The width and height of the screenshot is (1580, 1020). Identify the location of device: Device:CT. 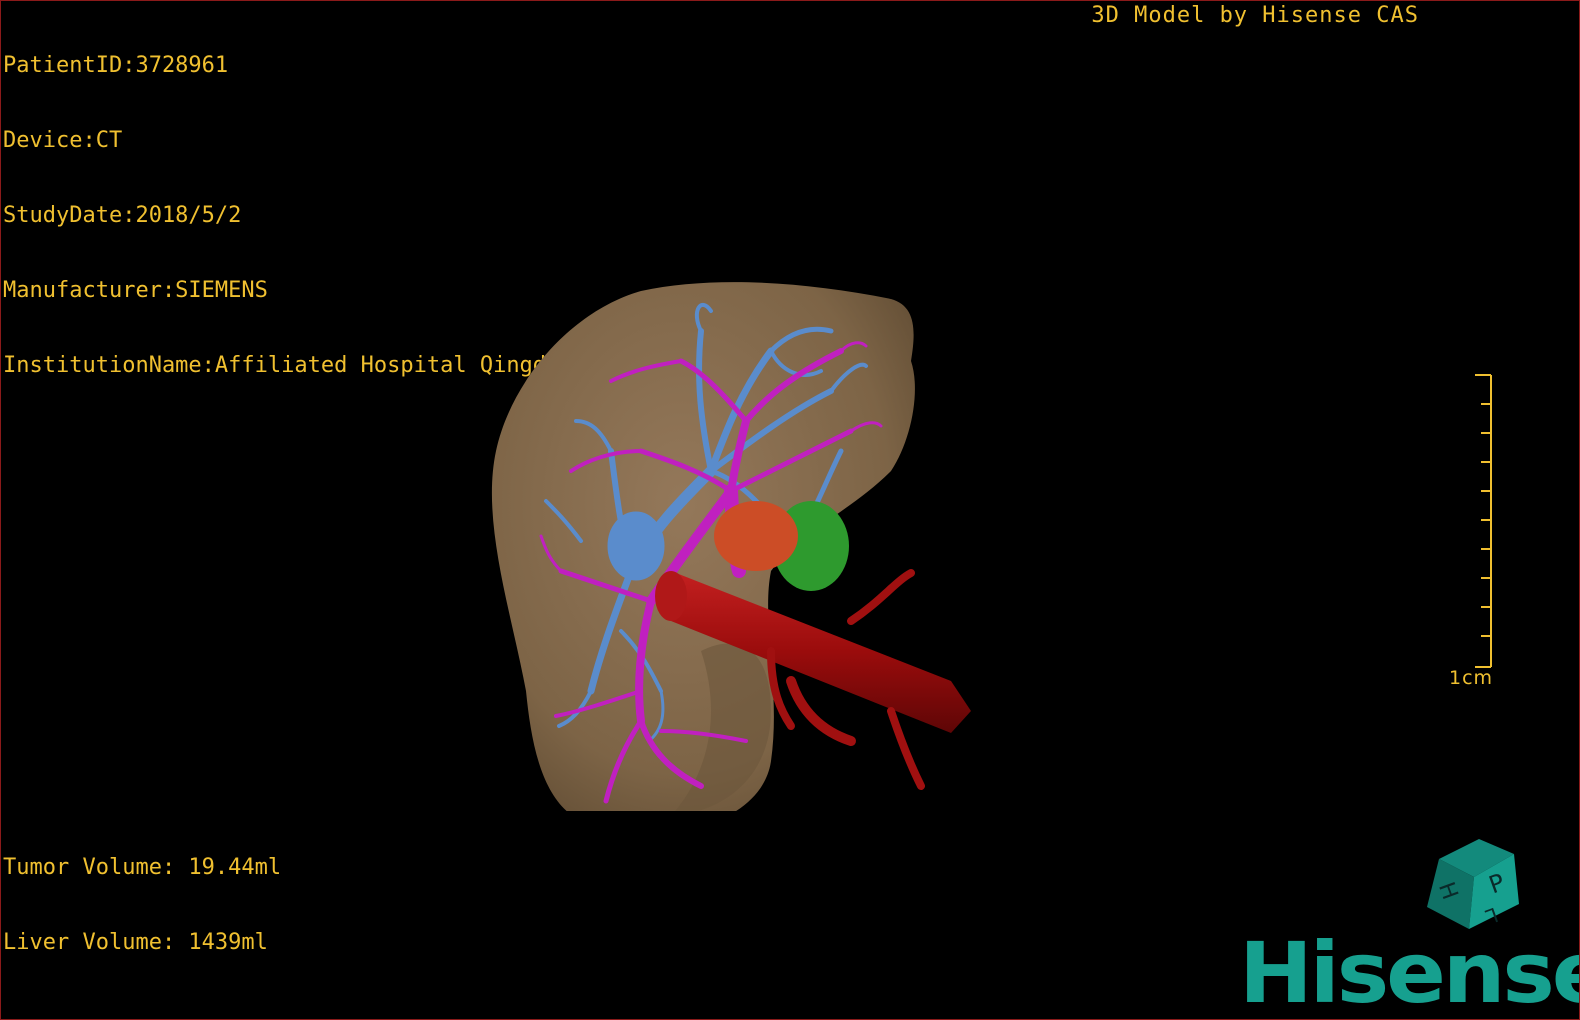
(63, 140).